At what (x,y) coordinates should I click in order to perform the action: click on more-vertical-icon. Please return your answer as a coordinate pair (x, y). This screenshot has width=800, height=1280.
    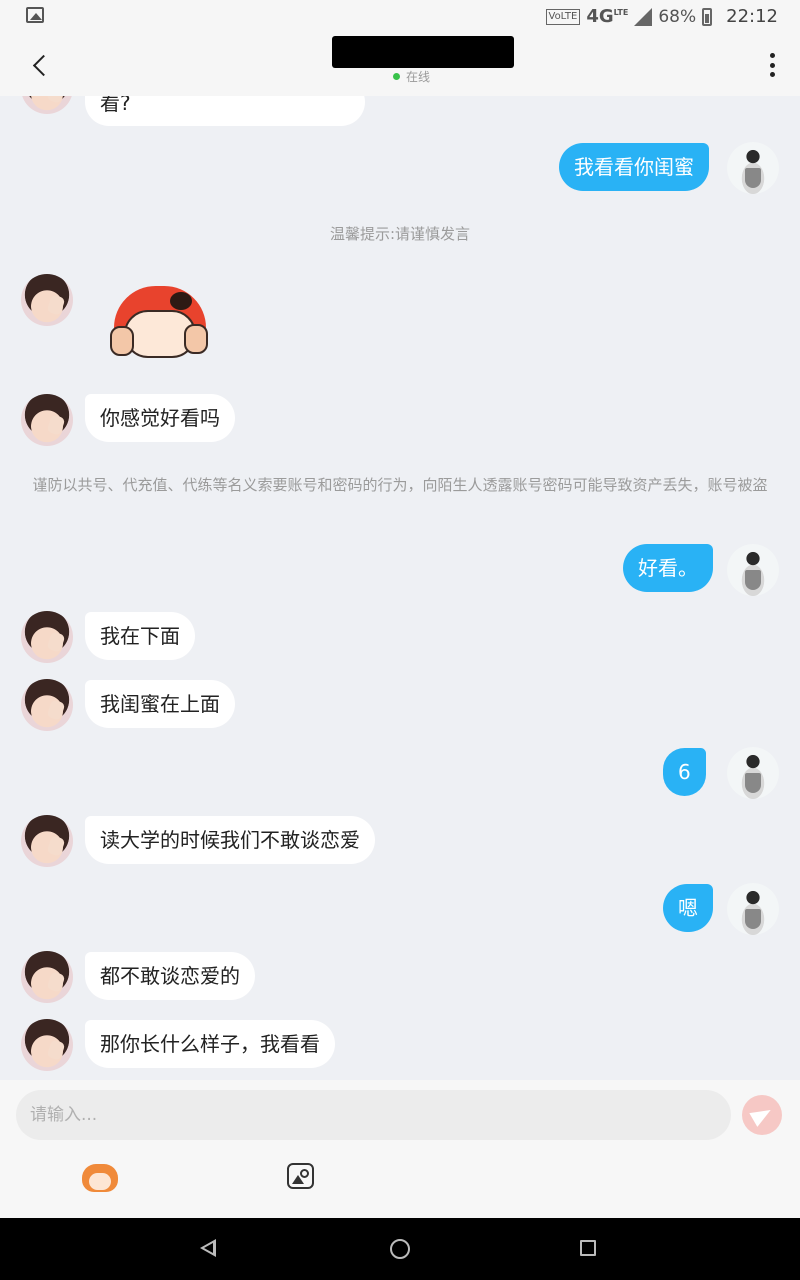
    Looking at the image, I should click on (772, 65).